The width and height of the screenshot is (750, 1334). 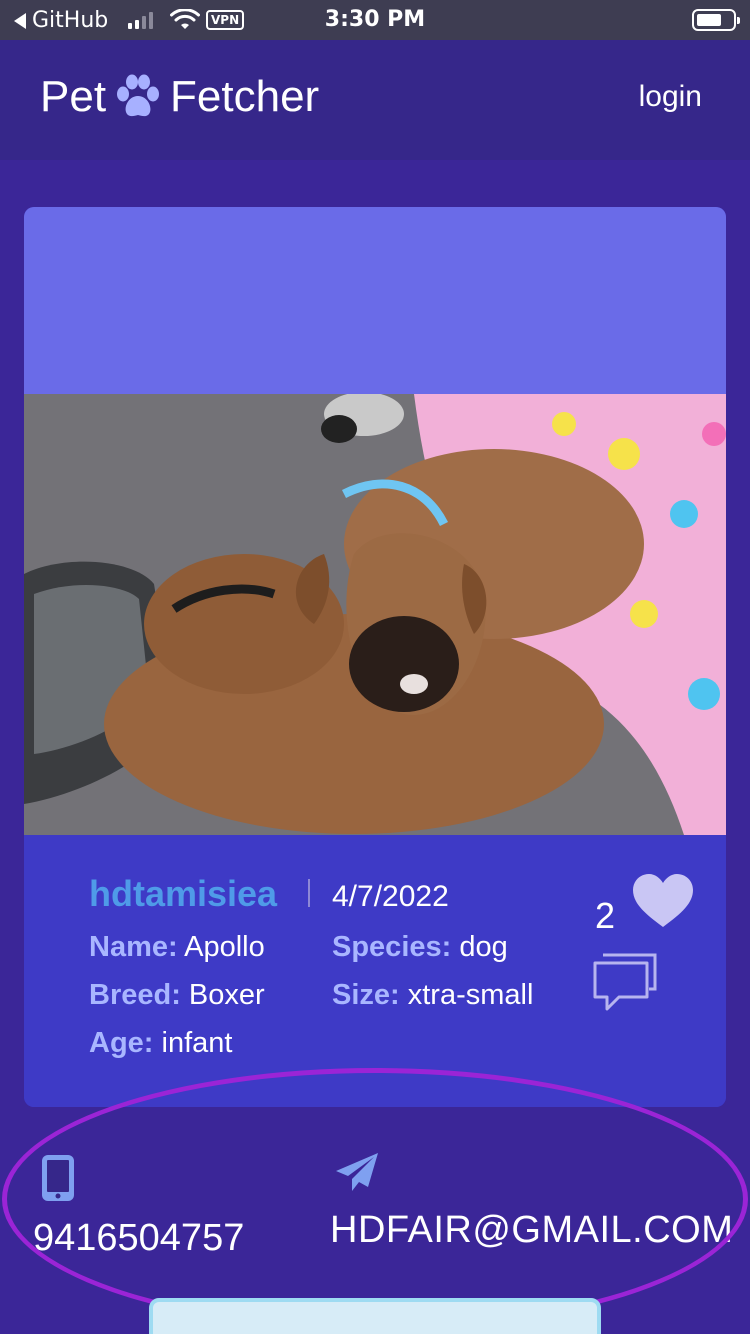 I want to click on pet-species-value: dog, so click(x=483, y=947).